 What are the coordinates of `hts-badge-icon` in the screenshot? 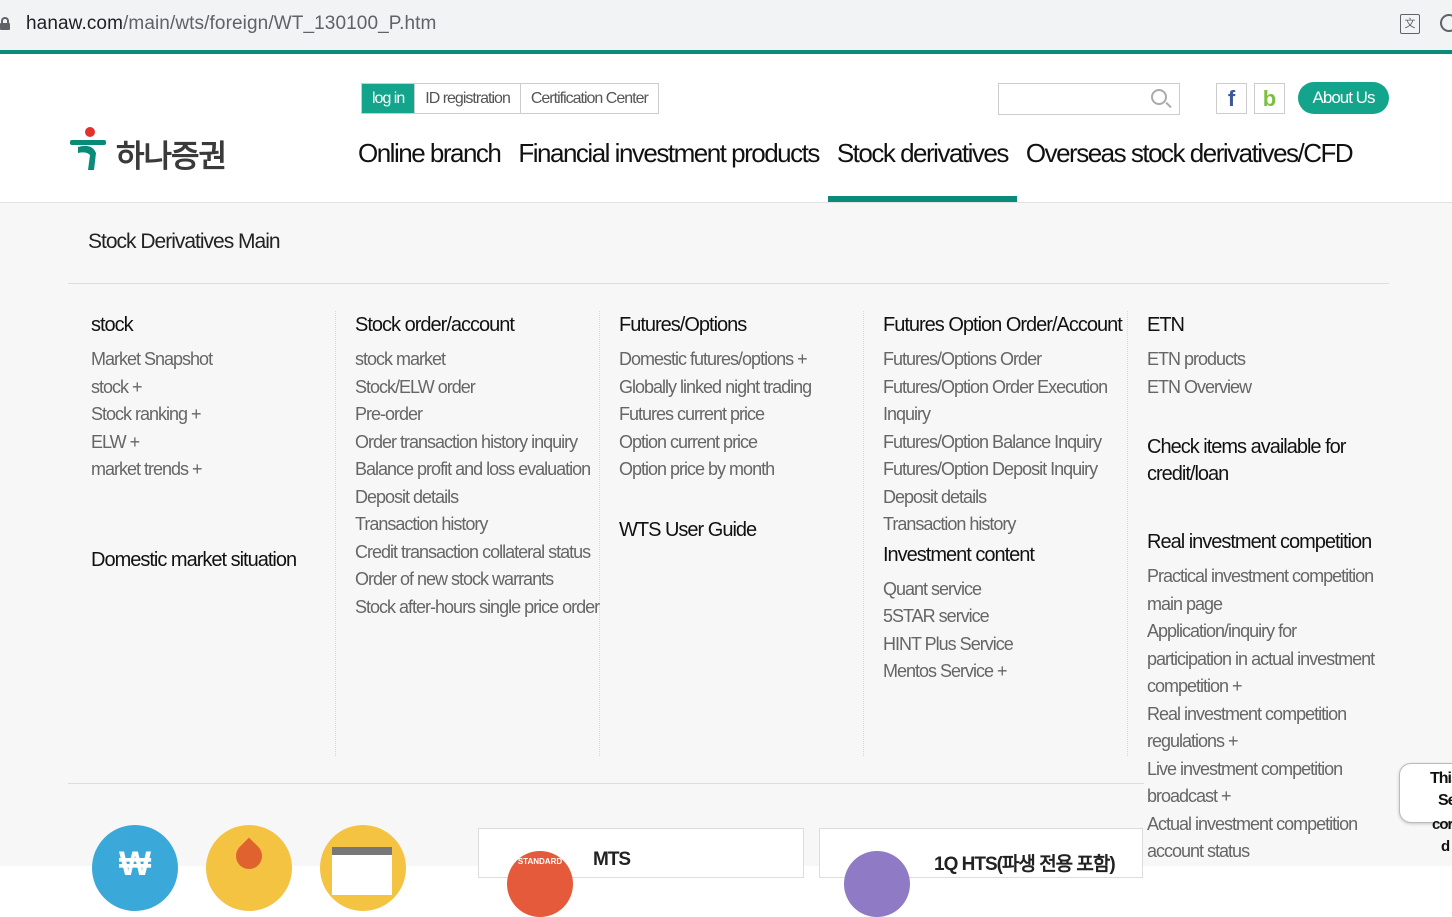 It's located at (877, 884).